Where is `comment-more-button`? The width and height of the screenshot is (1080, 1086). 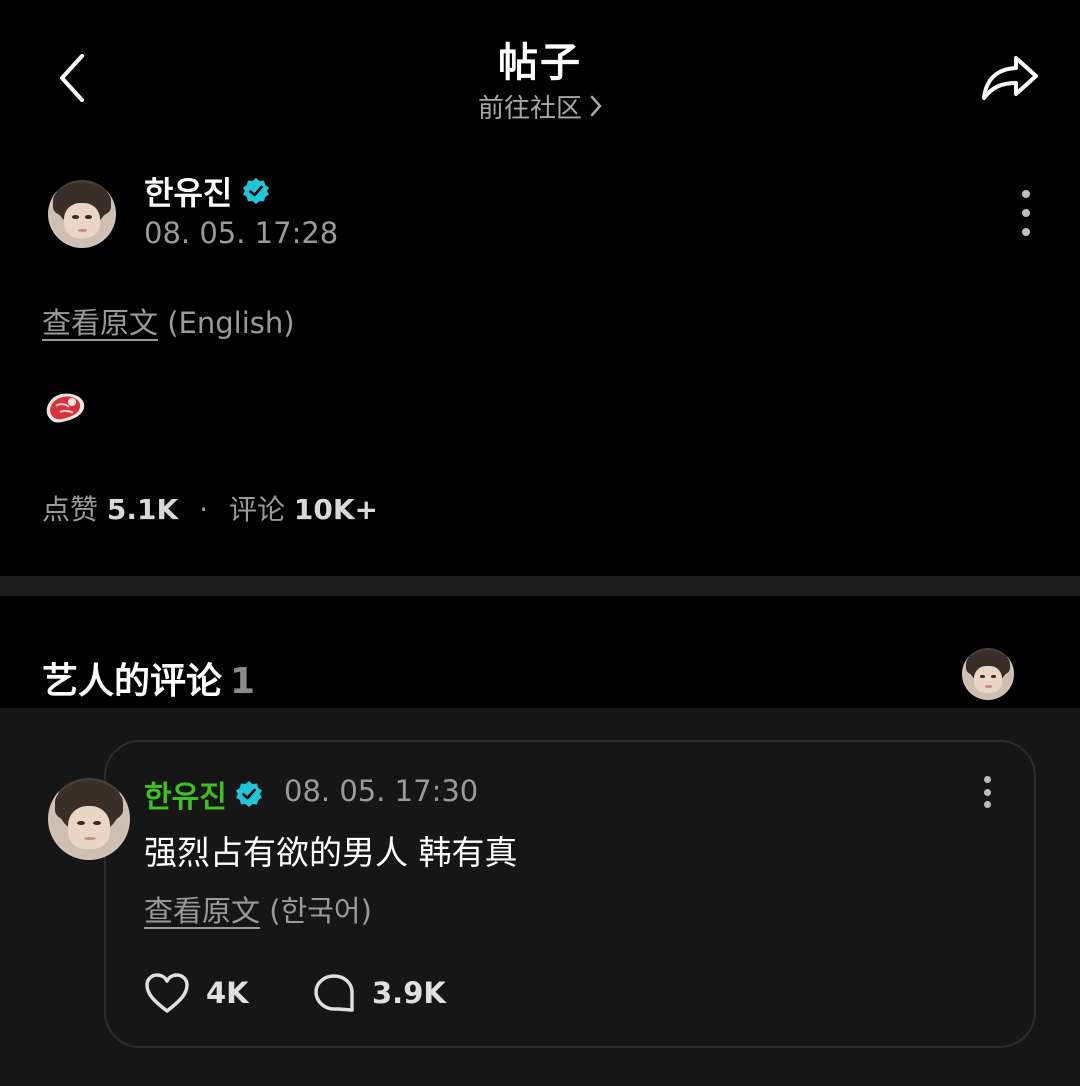
comment-more-button is located at coordinates (987, 792).